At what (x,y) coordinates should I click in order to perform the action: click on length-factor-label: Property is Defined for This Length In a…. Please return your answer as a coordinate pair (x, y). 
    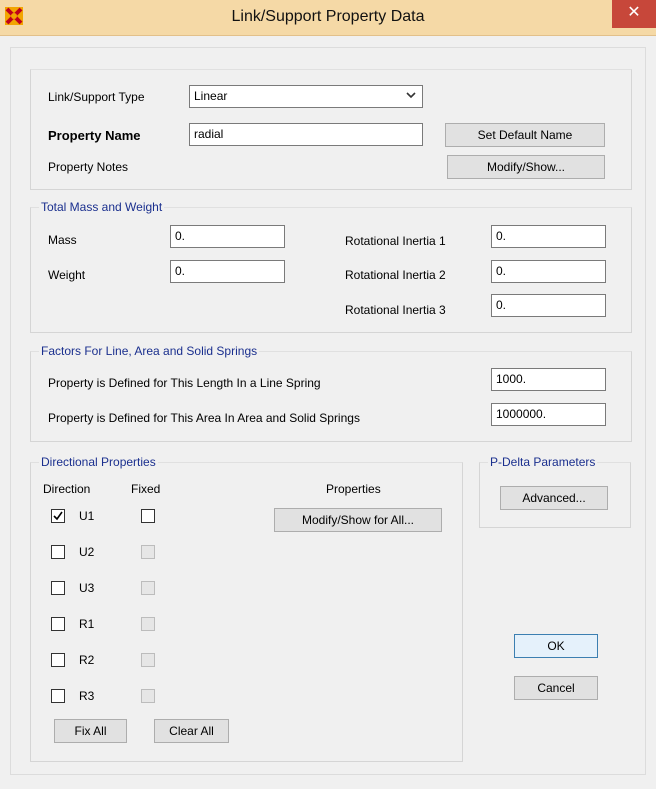
    Looking at the image, I should click on (184, 383).